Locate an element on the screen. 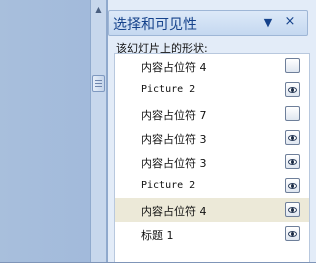  triangle-down-icon: ▼ is located at coordinates (268, 22).